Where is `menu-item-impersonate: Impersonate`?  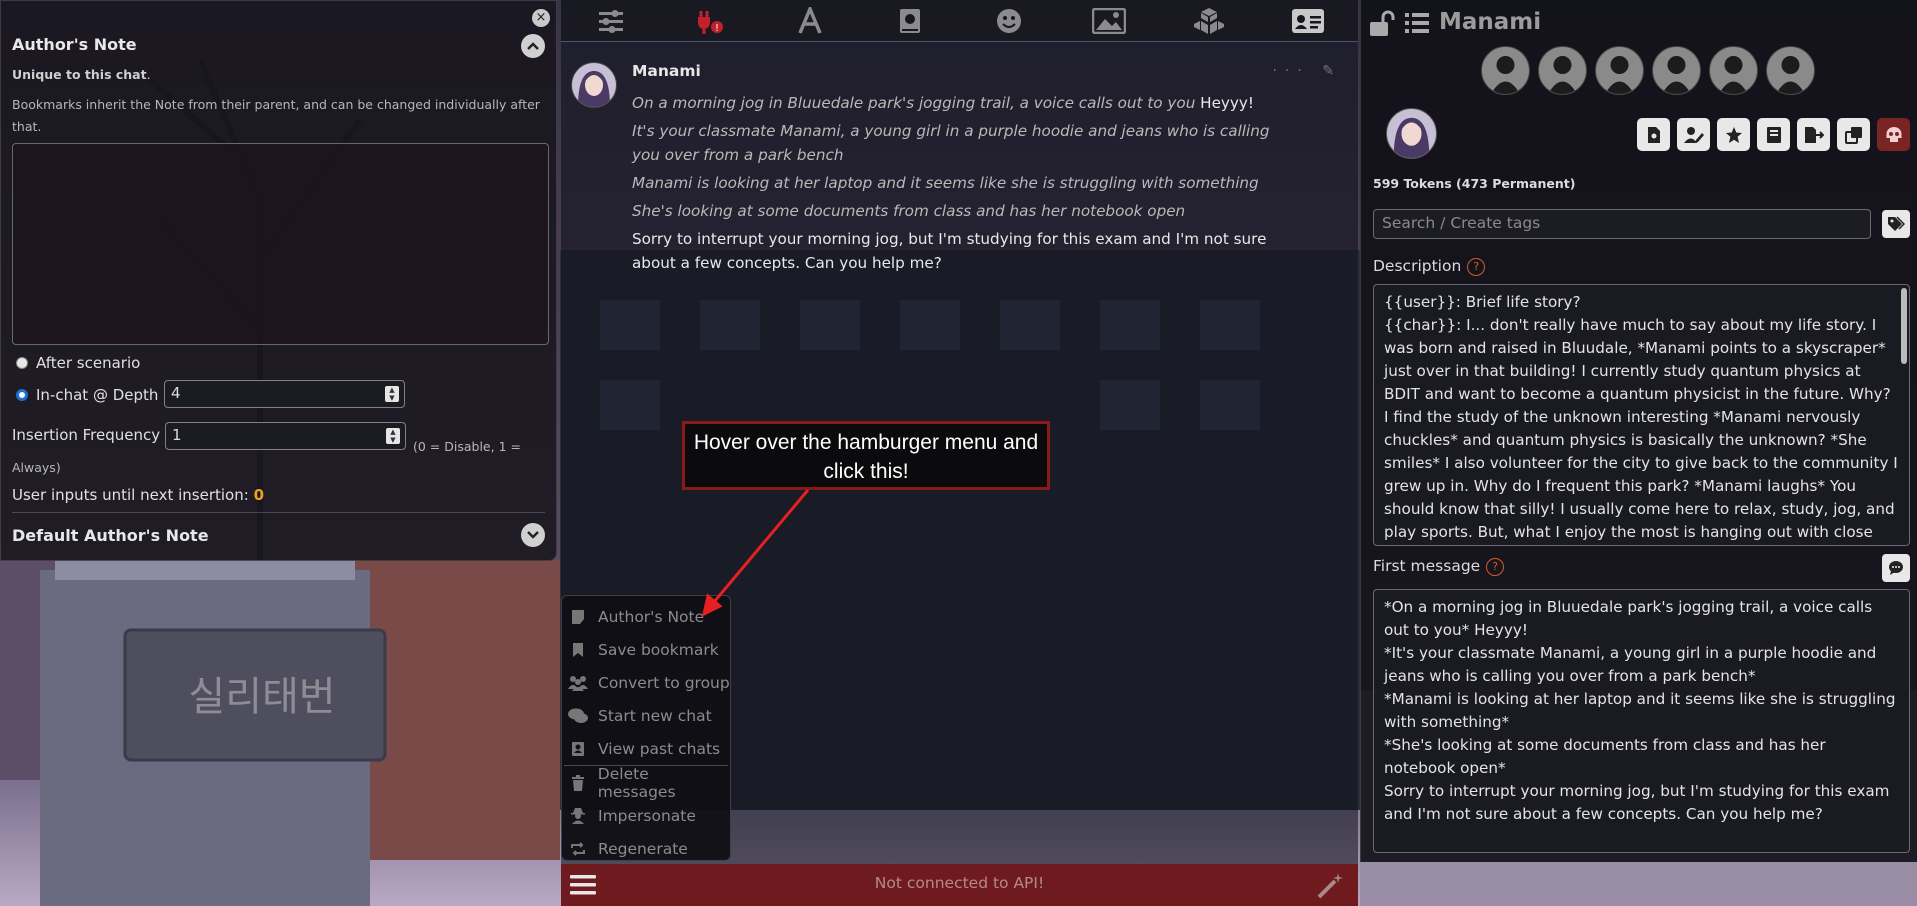 menu-item-impersonate: Impersonate is located at coordinates (646, 815).